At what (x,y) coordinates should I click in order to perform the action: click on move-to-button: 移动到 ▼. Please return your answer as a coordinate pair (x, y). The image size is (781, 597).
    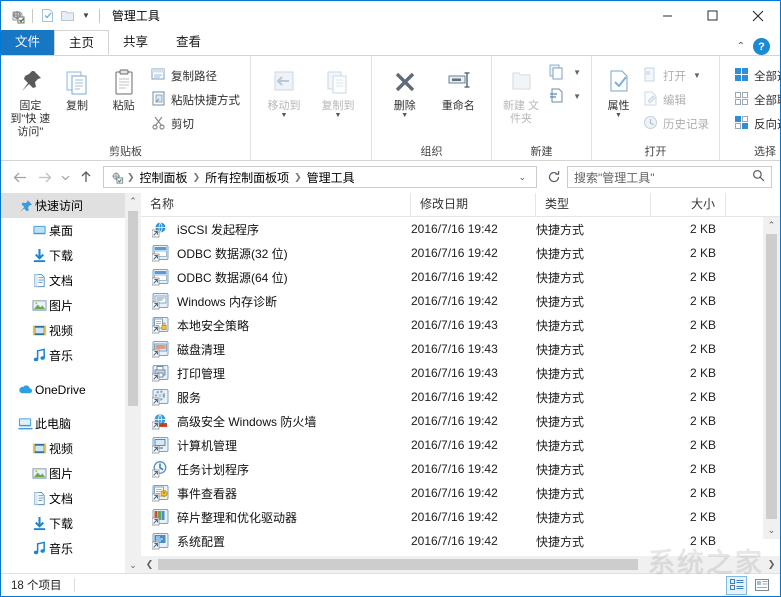
    Looking at the image, I should click on (284, 89).